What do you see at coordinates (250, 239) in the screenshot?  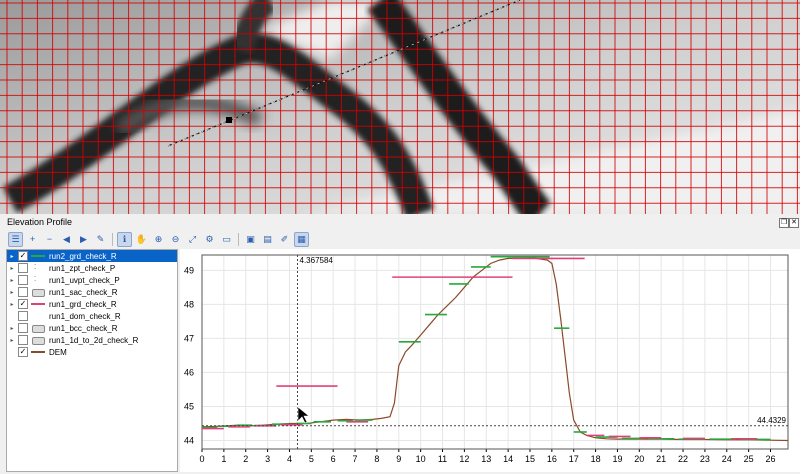 I see `export-image-icon: ▣` at bounding box center [250, 239].